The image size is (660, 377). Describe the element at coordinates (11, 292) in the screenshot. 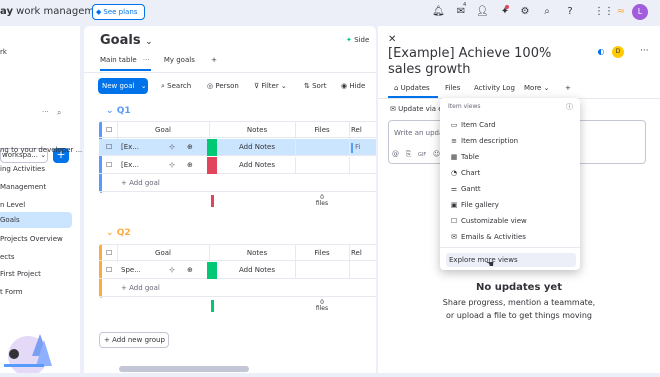

I see `sidebar-item-form: t Form` at that location.